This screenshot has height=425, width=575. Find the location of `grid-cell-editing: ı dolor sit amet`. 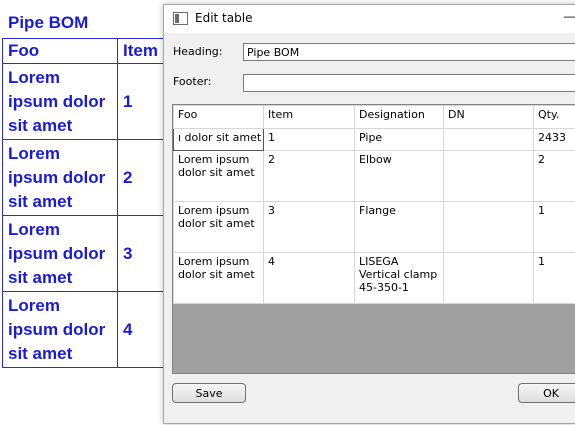

grid-cell-editing: ı dolor sit amet is located at coordinates (218, 139).